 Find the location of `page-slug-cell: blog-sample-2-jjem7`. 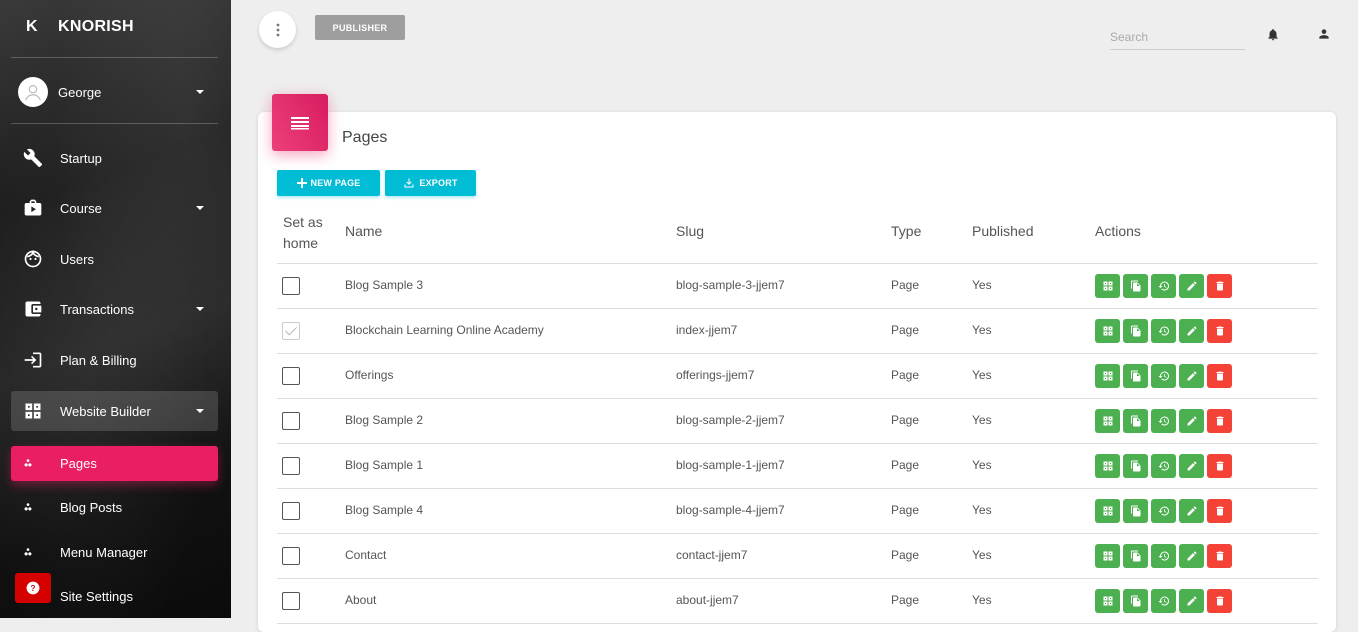

page-slug-cell: blog-sample-2-jjem7 is located at coordinates (730, 419).